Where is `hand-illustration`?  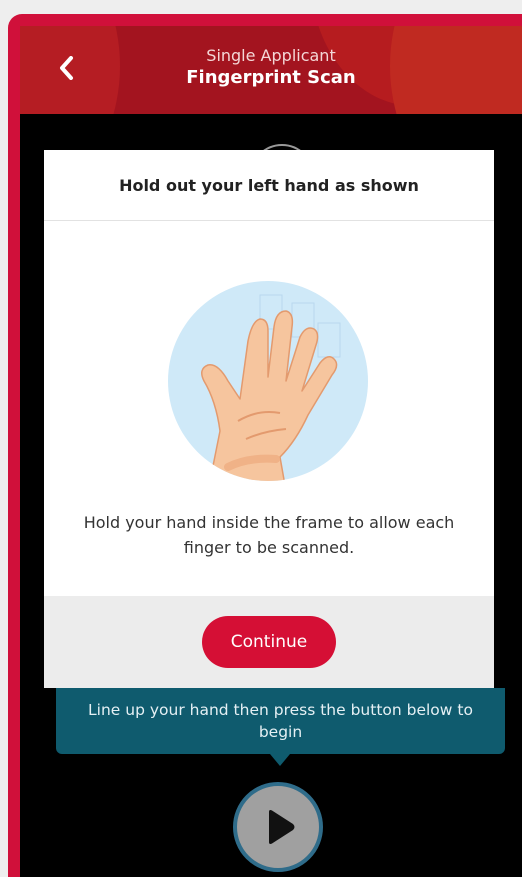
hand-illustration is located at coordinates (268, 381).